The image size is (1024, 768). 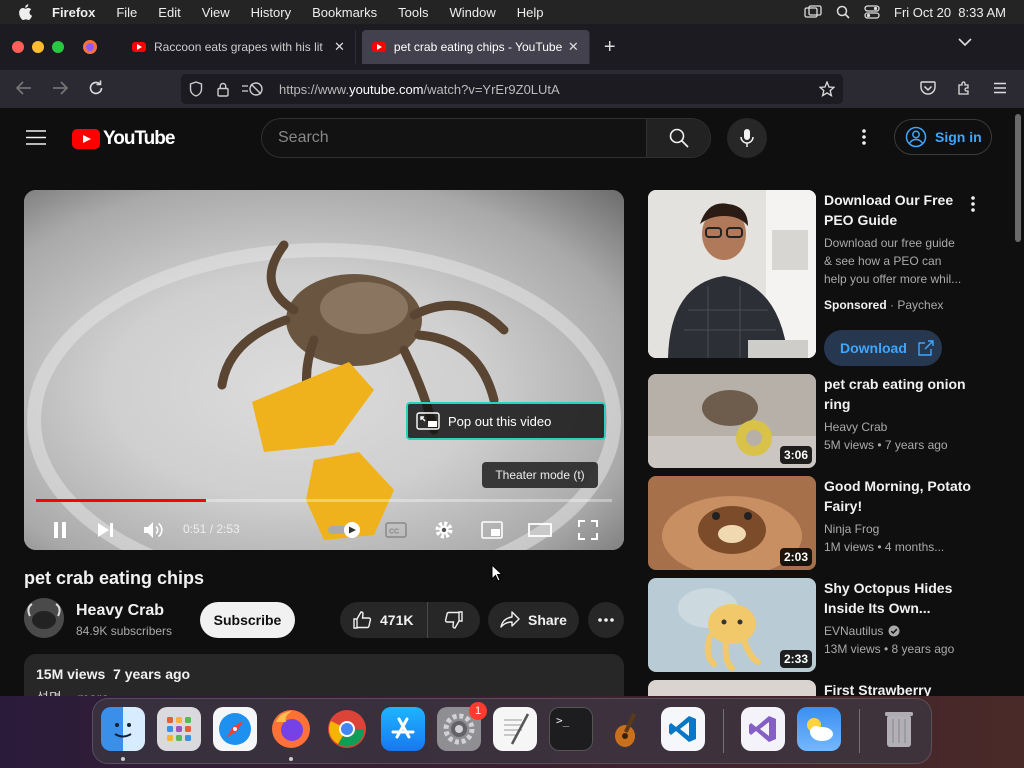 I want to click on video-thumbnail: 2:33, so click(x=732, y=625).